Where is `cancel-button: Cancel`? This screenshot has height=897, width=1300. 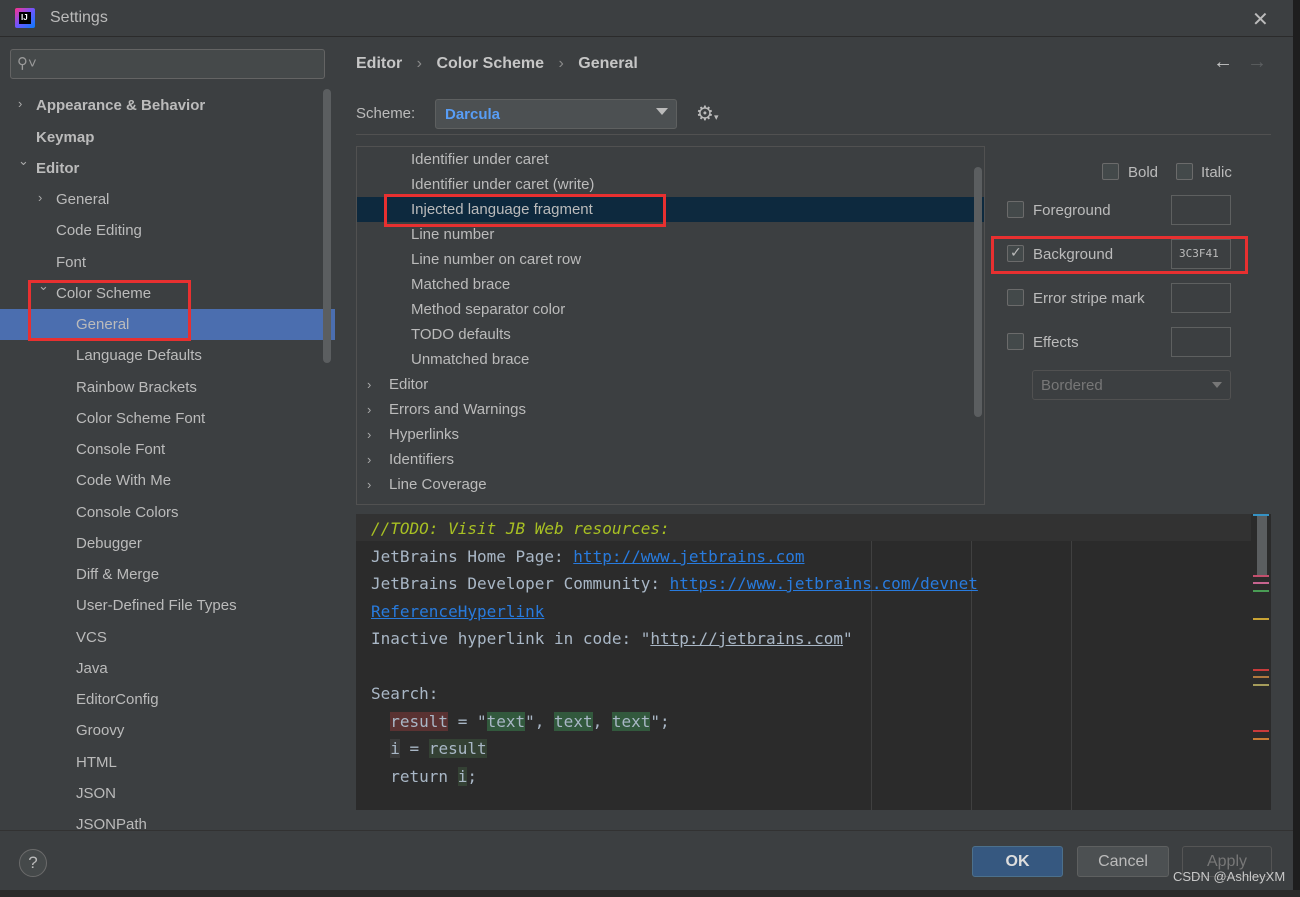 cancel-button: Cancel is located at coordinates (1123, 861).